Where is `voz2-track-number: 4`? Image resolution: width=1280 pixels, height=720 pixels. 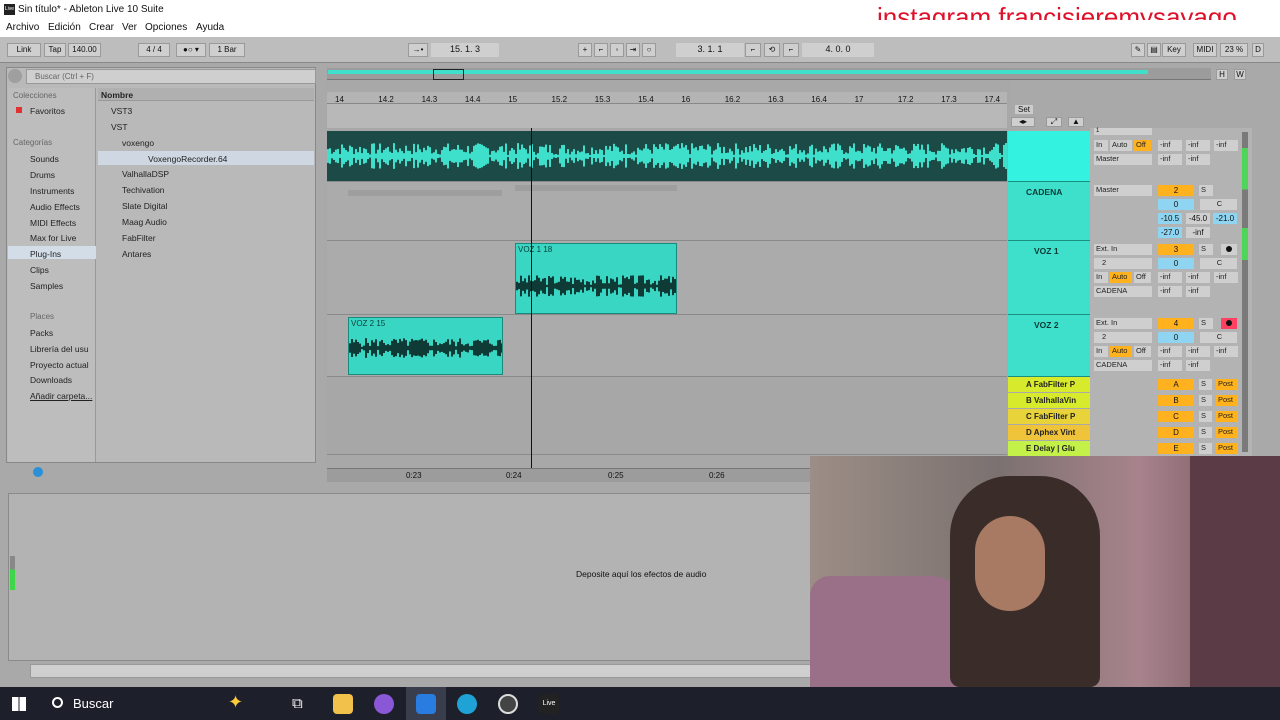
voz2-track-number: 4 is located at coordinates (1176, 323).